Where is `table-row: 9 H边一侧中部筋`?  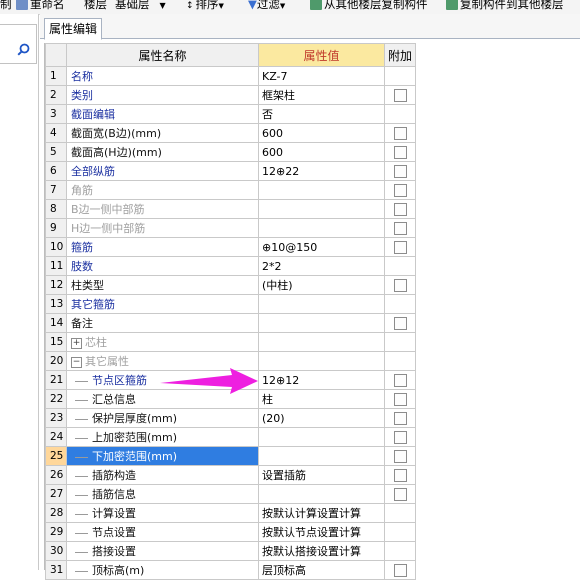 table-row: 9 H边一侧中部筋 is located at coordinates (230, 228).